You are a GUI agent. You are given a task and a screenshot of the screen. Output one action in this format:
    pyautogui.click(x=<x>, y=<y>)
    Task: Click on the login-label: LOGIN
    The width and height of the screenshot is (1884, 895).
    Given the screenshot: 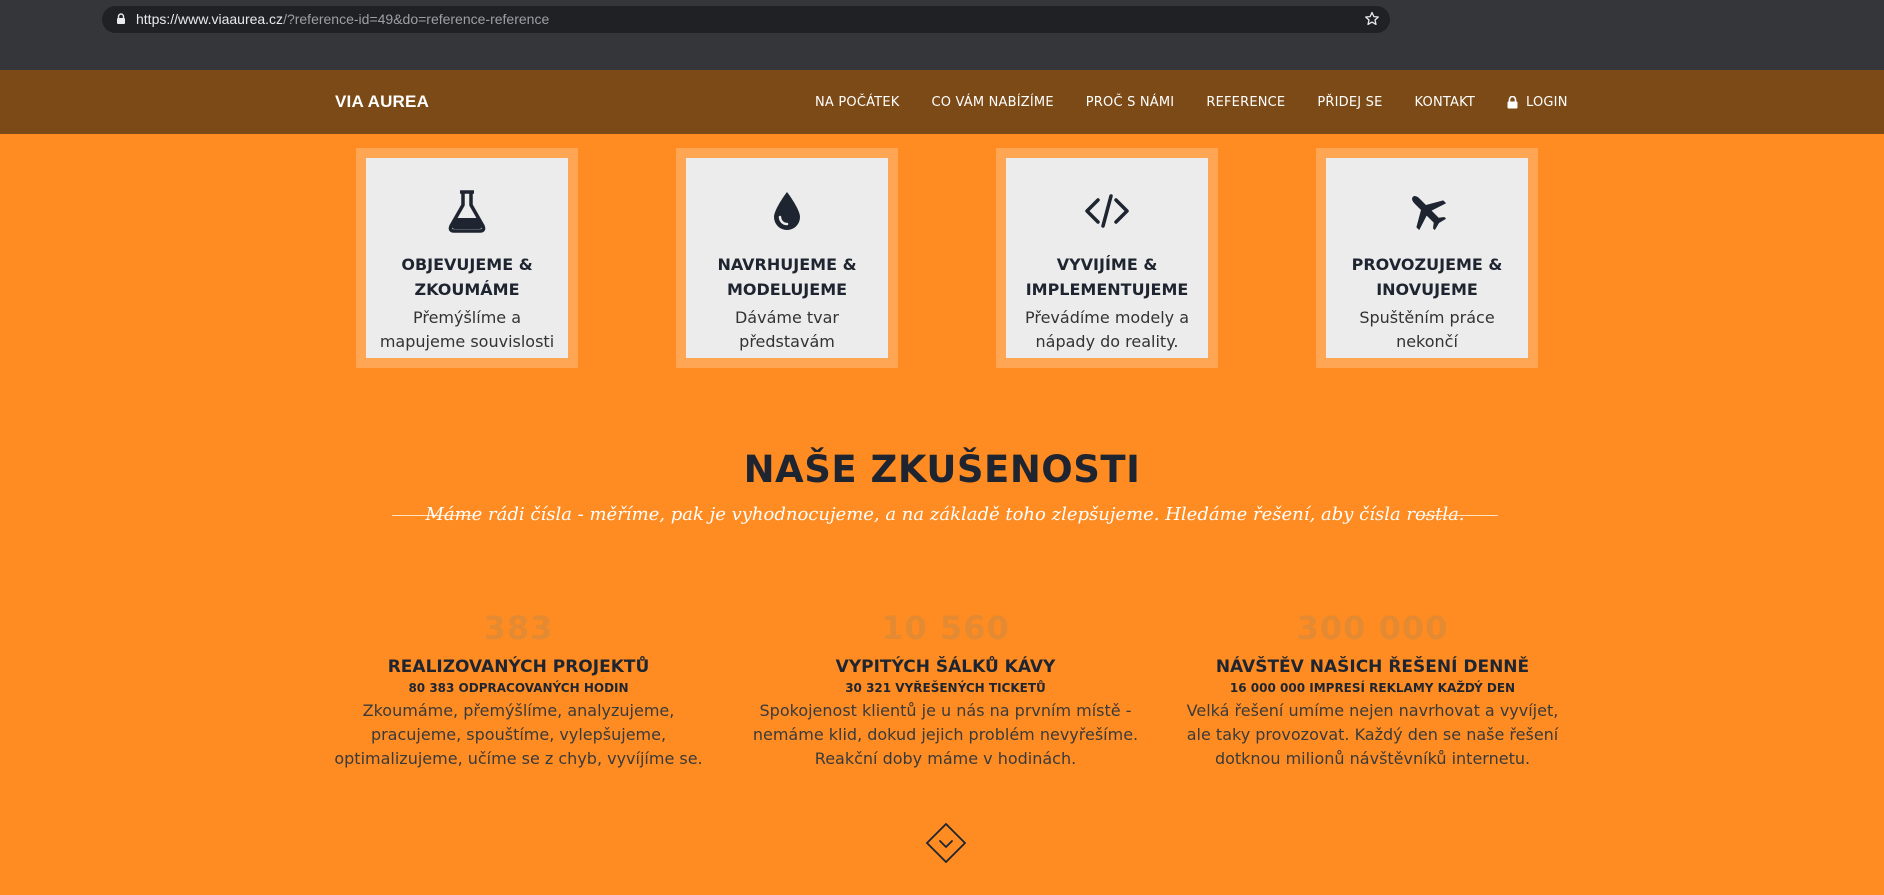 What is the action you would take?
    pyautogui.click(x=1546, y=102)
    